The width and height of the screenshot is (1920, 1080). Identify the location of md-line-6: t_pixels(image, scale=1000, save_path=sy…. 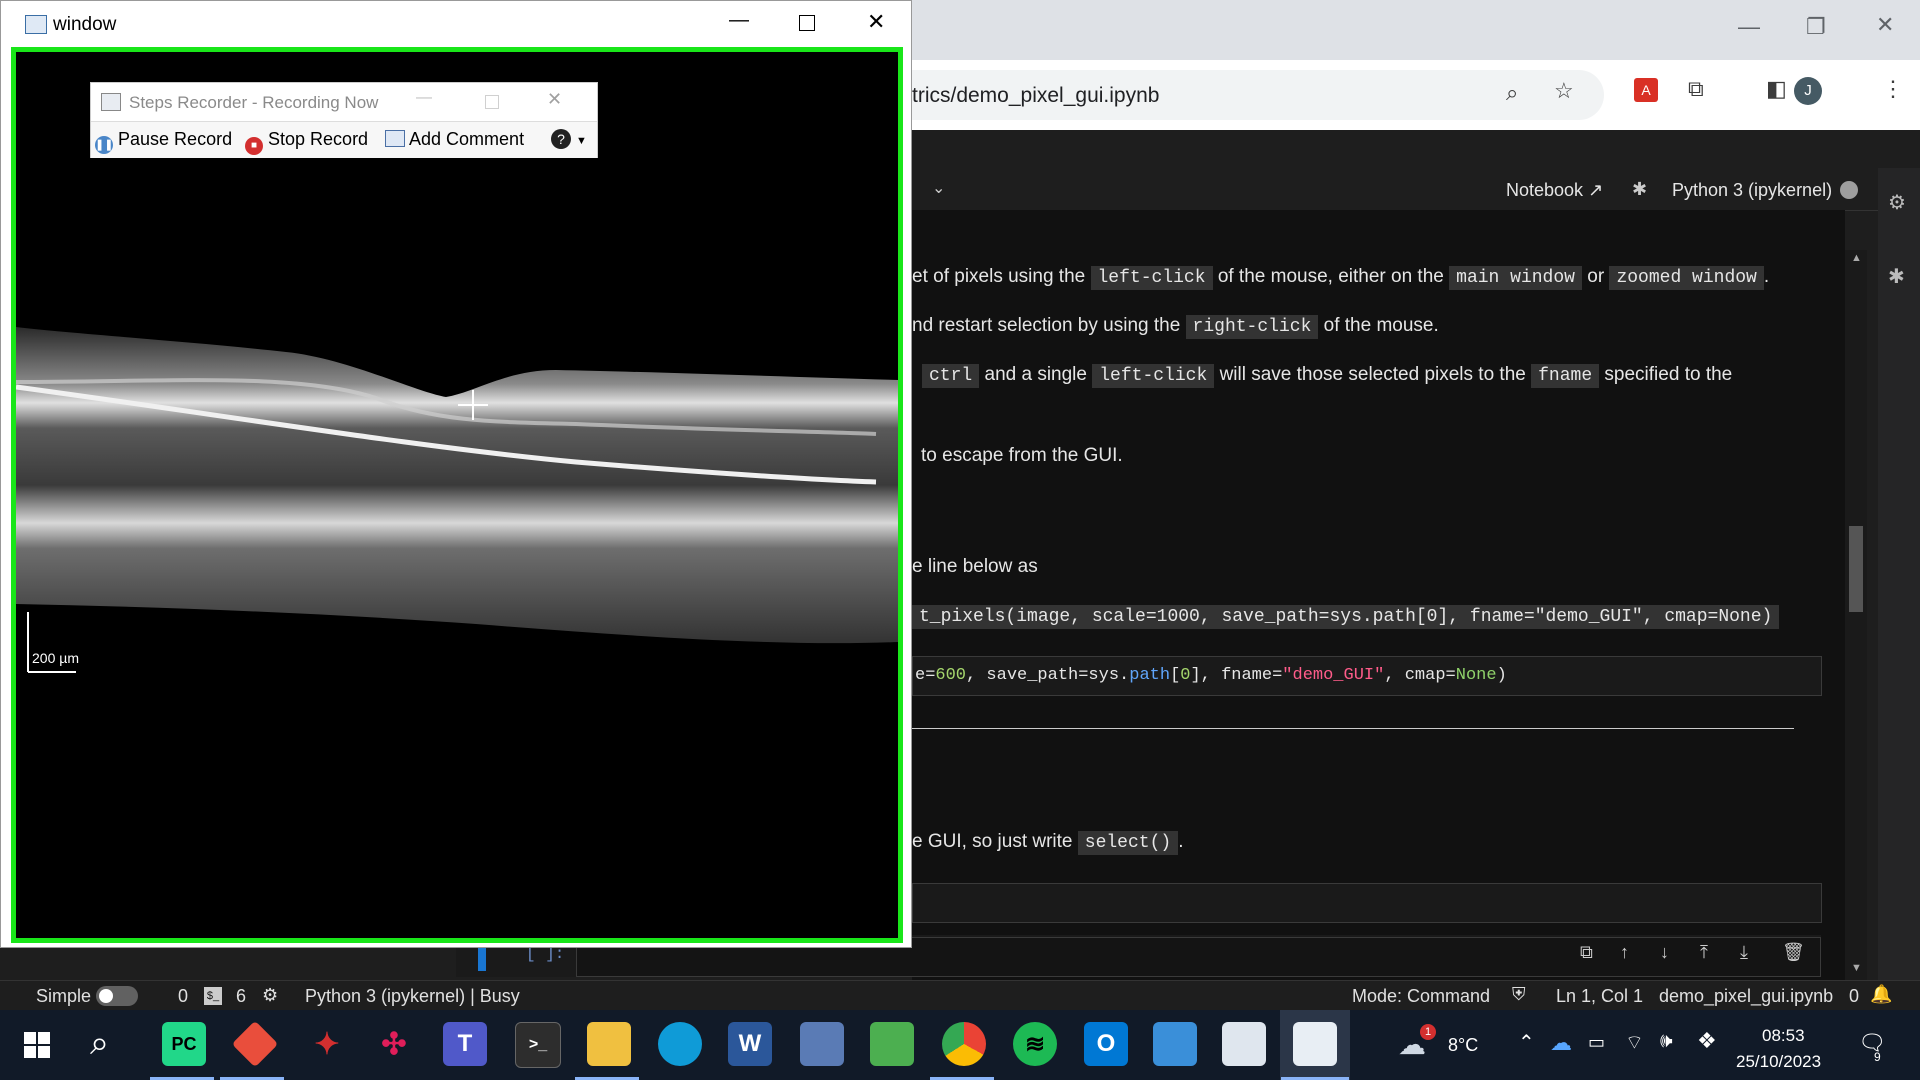
(1346, 617).